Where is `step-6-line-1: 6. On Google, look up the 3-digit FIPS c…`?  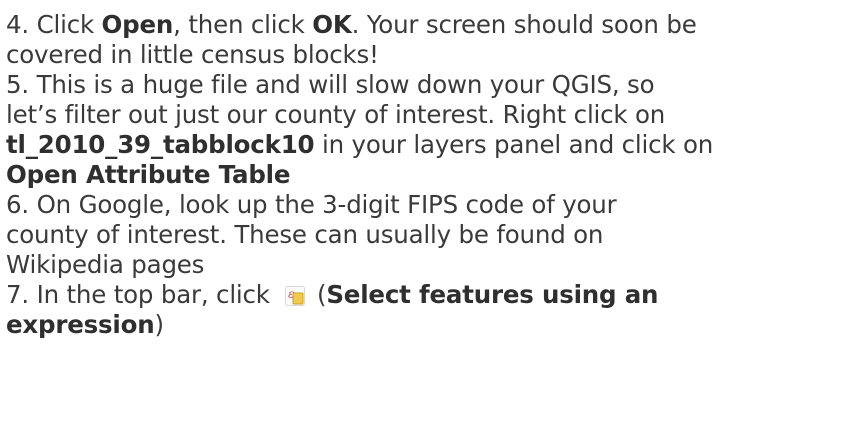
step-6-line-1: 6. On Google, look up the 3-digit FIPS c… is located at coordinates (311, 204).